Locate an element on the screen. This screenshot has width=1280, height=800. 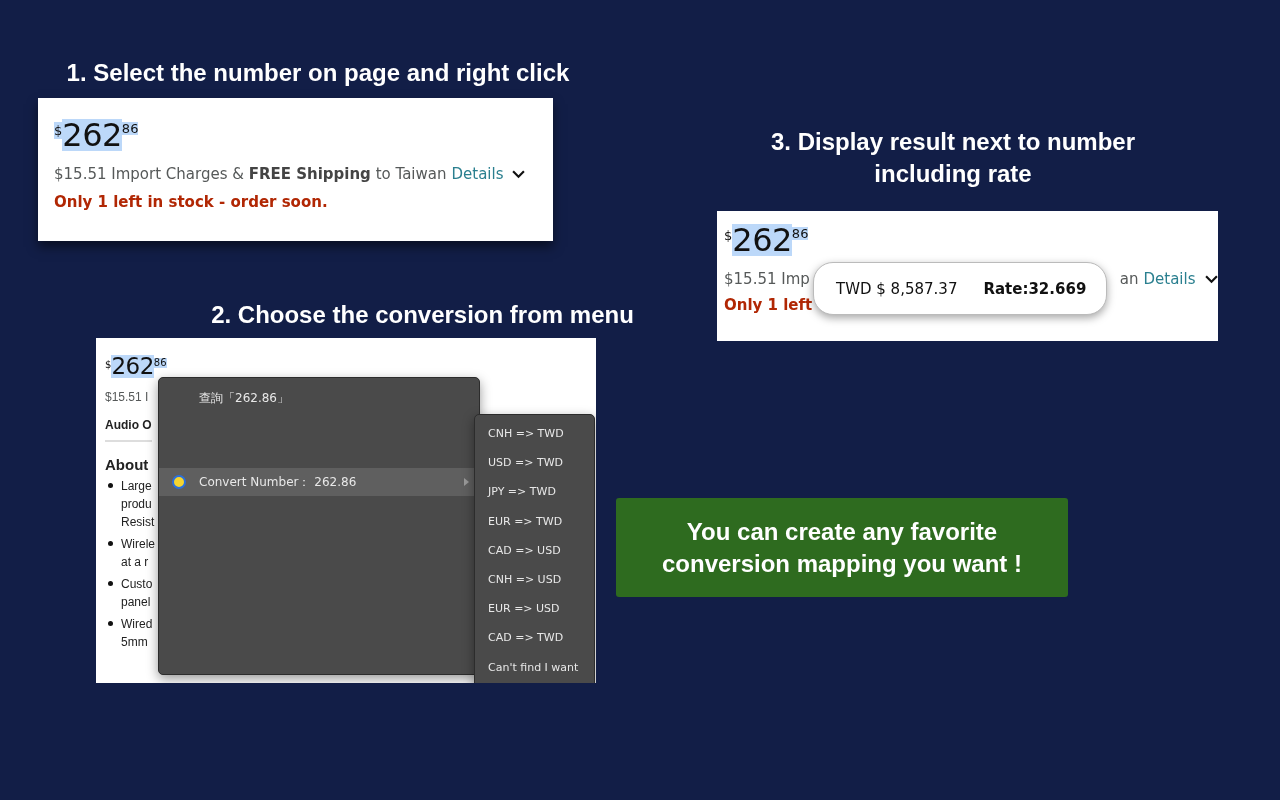
circle-icon is located at coordinates (179, 482).